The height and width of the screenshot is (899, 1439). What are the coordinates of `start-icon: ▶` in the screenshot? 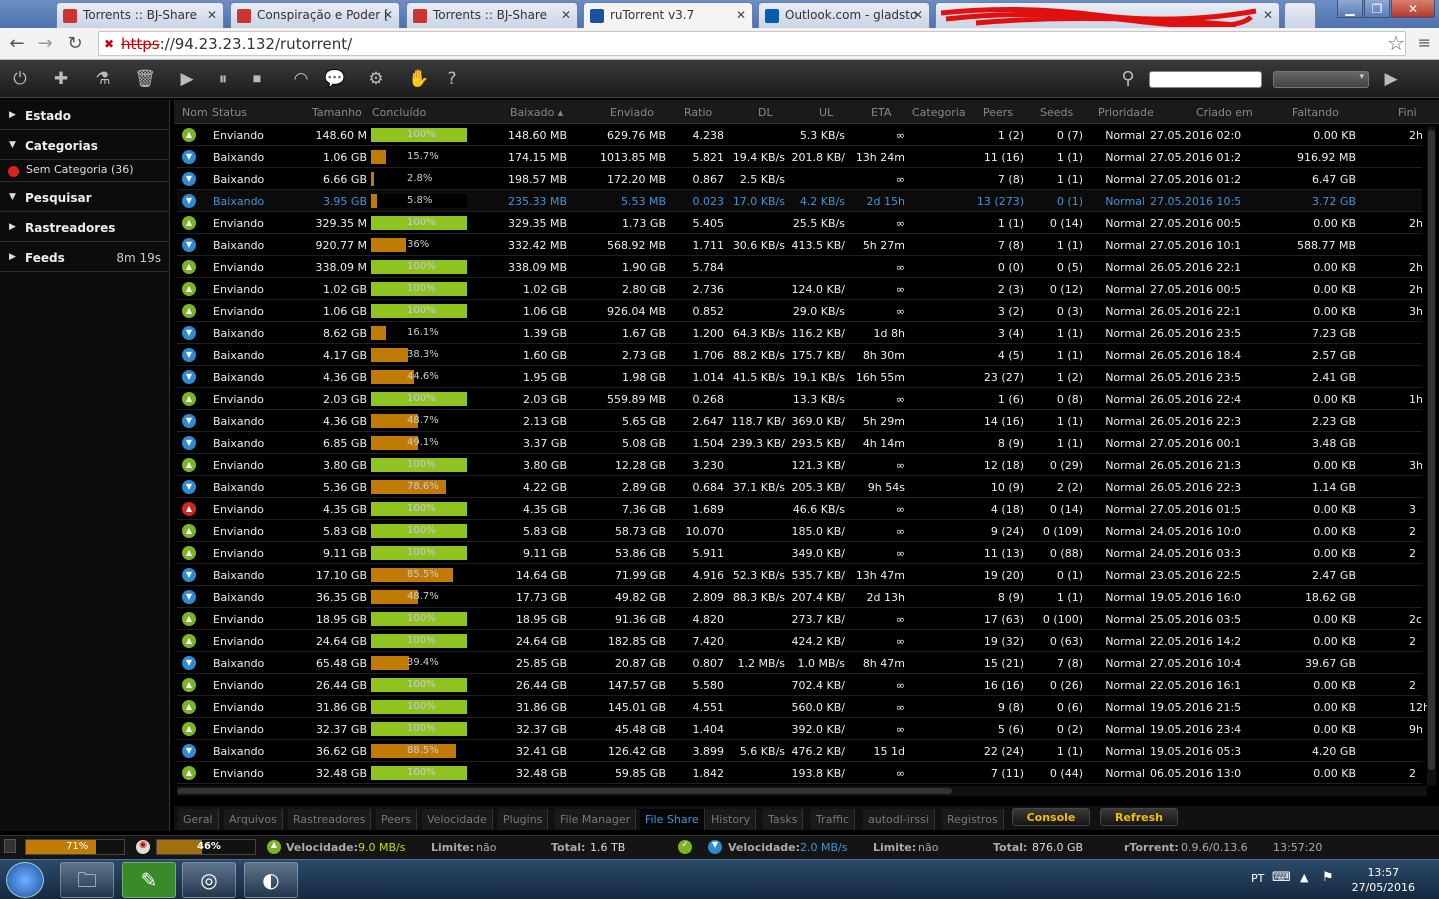 It's located at (187, 79).